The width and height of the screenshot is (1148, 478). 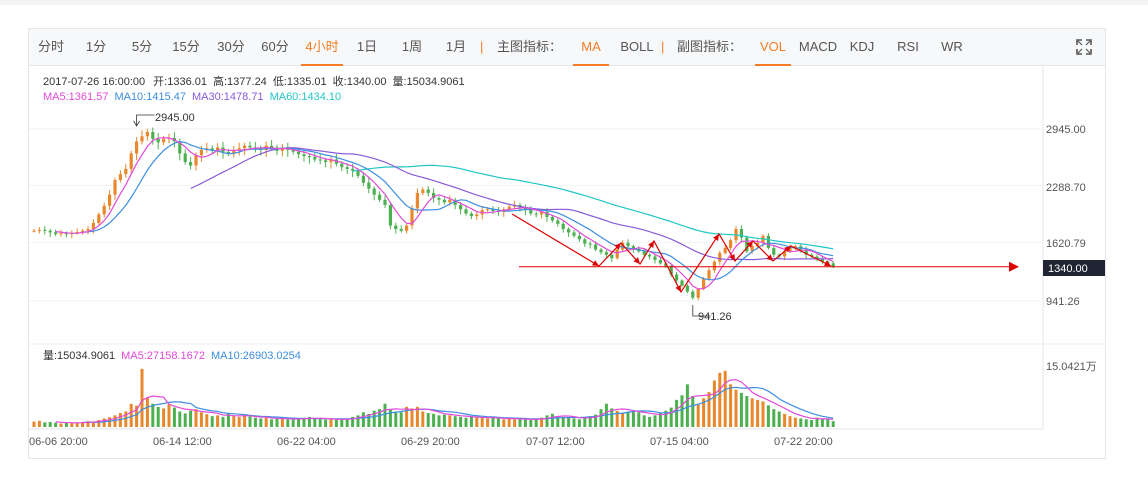 I want to click on ma10-legend: MA10:1415.47, so click(x=150, y=97).